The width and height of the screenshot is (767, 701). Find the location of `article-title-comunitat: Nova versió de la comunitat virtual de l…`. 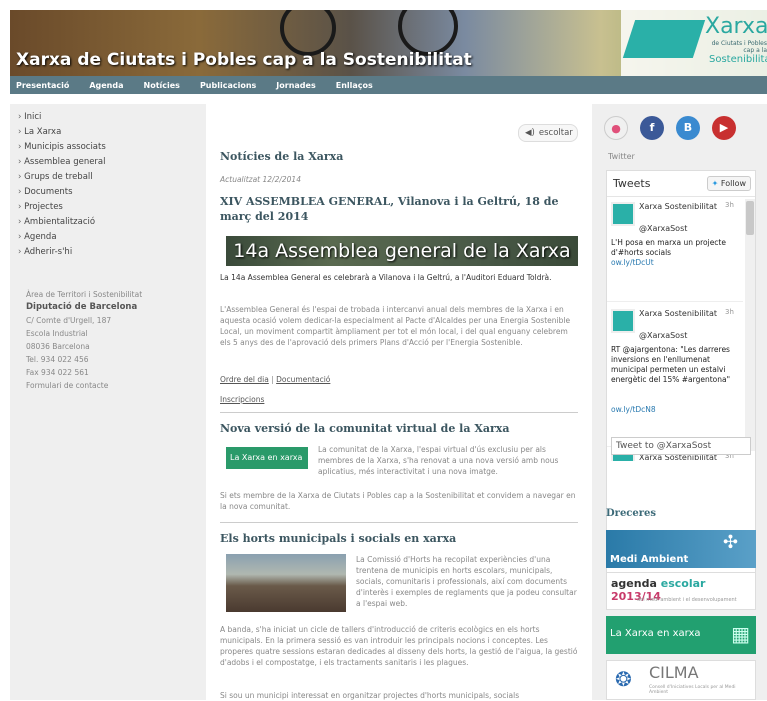

article-title-comunitat: Nova versió de la comunitat virtual de l… is located at coordinates (364, 428).